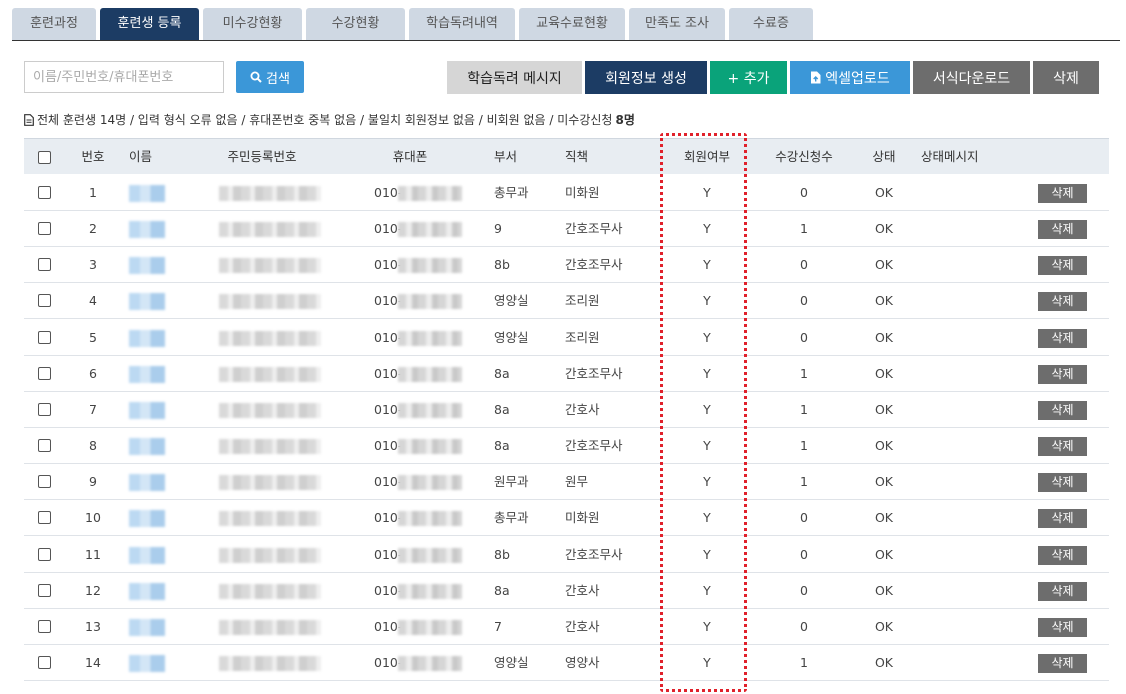  I want to click on table-row: 13 010- 7 간호사 Y 0 OK 삭제, so click(566, 627).